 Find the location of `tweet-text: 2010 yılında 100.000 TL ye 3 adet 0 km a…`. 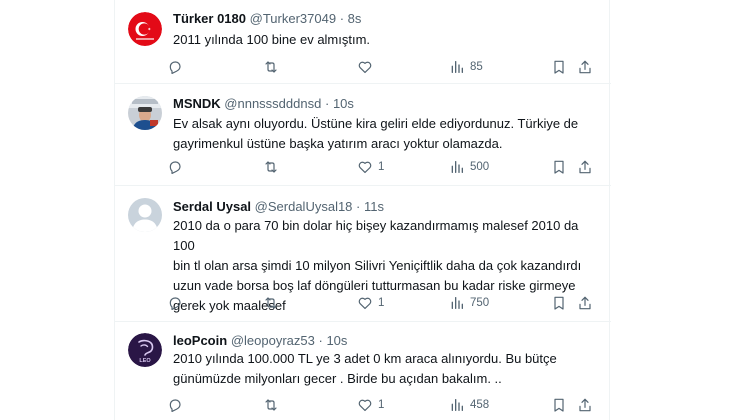

tweet-text: 2010 yılında 100.000 TL ye 3 adet 0 km a… is located at coordinates (388, 369).